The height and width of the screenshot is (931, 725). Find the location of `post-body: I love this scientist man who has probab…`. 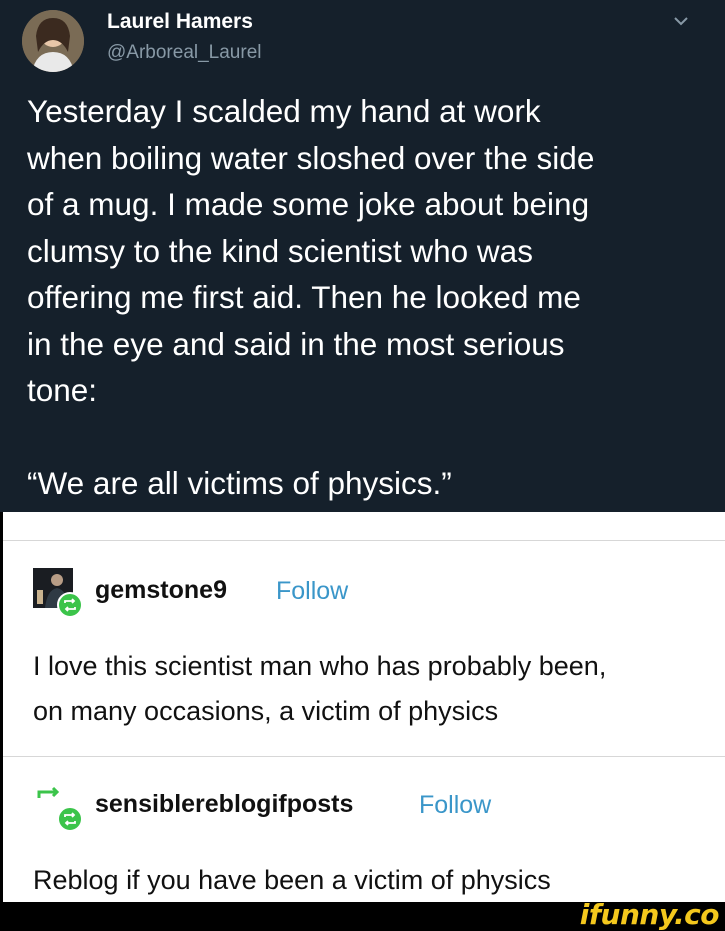

post-body: I love this scientist man who has probab… is located at coordinates (368, 689).